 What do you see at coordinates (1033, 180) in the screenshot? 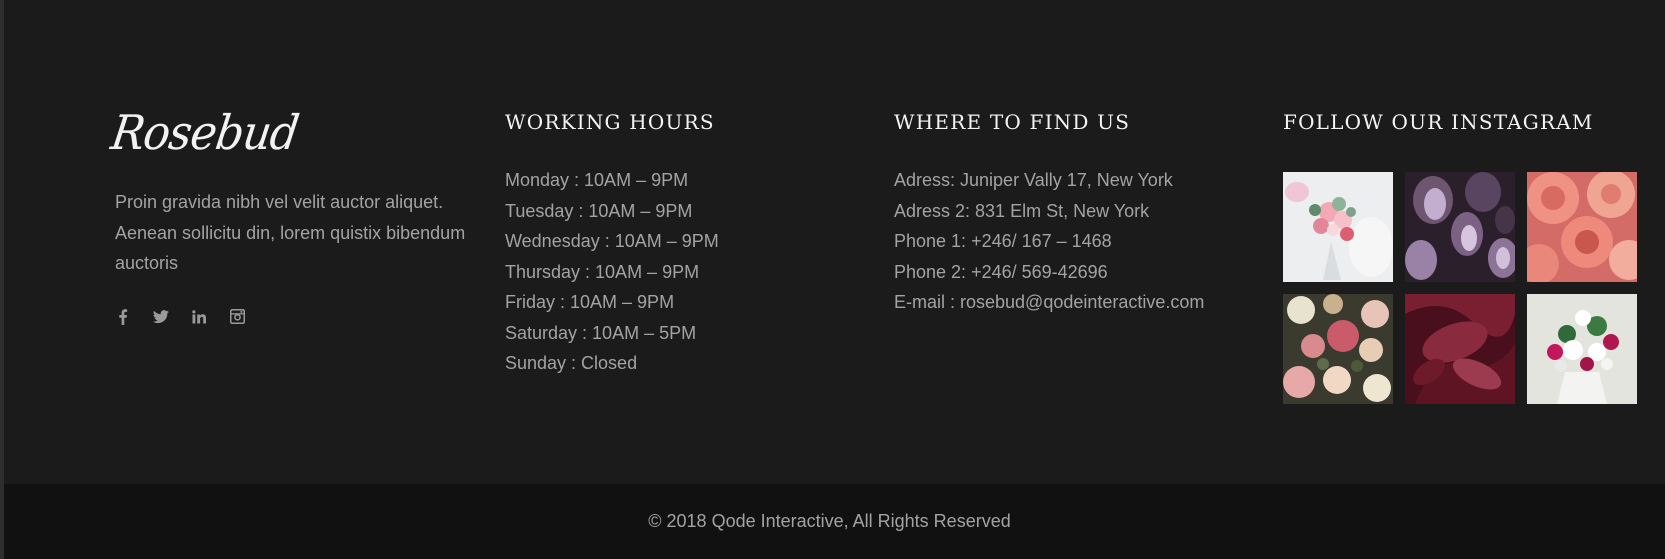
I see `address-item: Adress: Juniper Vally 17, New York` at bounding box center [1033, 180].